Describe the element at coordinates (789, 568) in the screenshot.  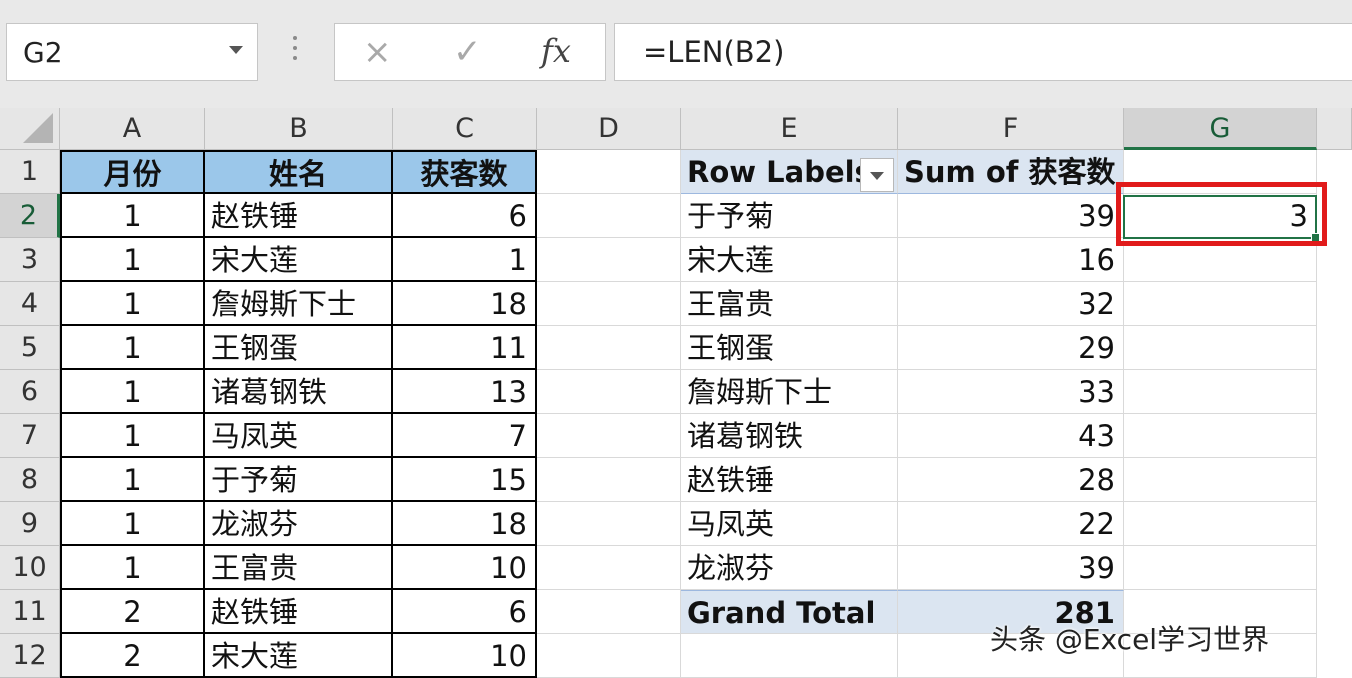
I see `pivot-row-label: 龙淑芬` at that location.